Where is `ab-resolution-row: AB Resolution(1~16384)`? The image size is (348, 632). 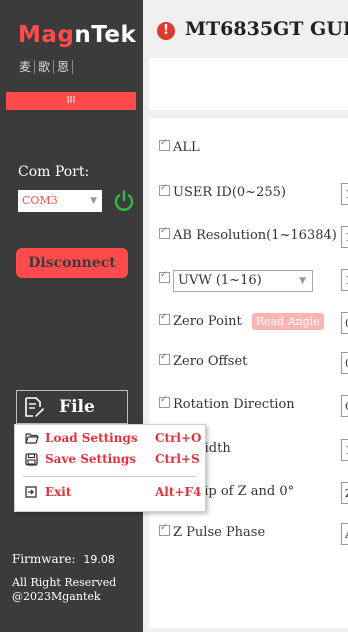
ab-resolution-row: AB Resolution(1~16384) is located at coordinates (248, 234).